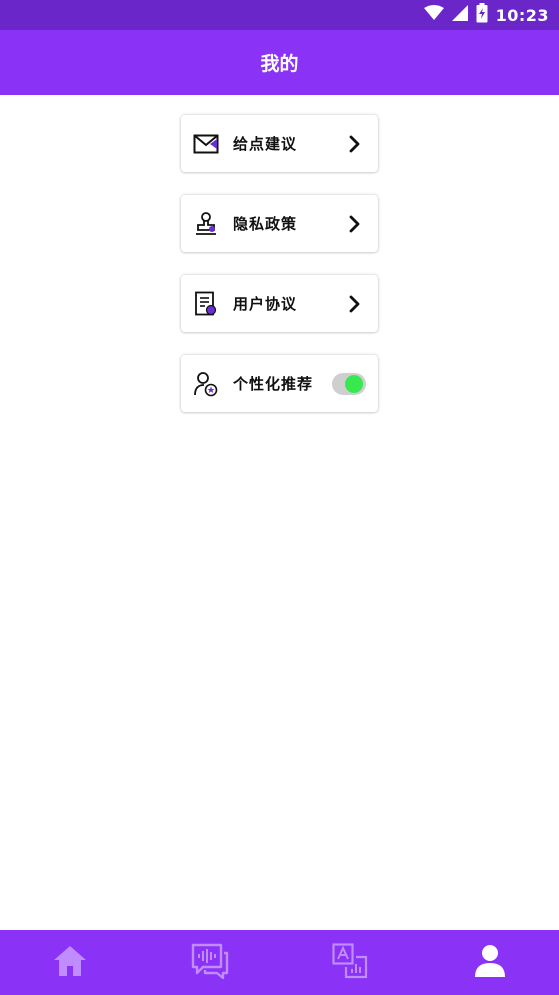  Describe the element at coordinates (273, 384) in the screenshot. I see `menu-item-label: 个性化推荐` at that location.